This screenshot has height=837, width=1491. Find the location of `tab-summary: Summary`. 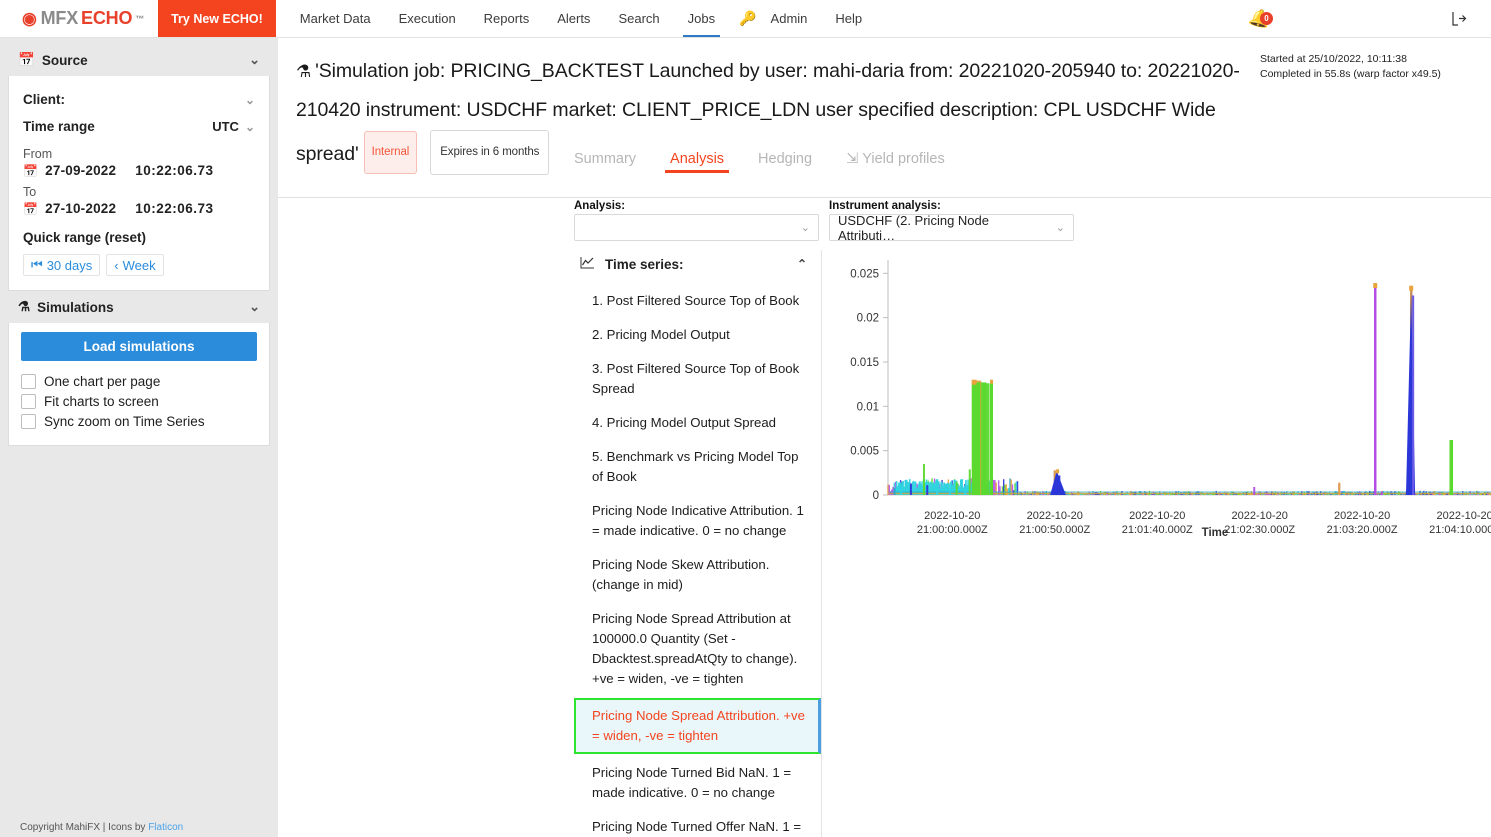

tab-summary: Summary is located at coordinates (605, 162).